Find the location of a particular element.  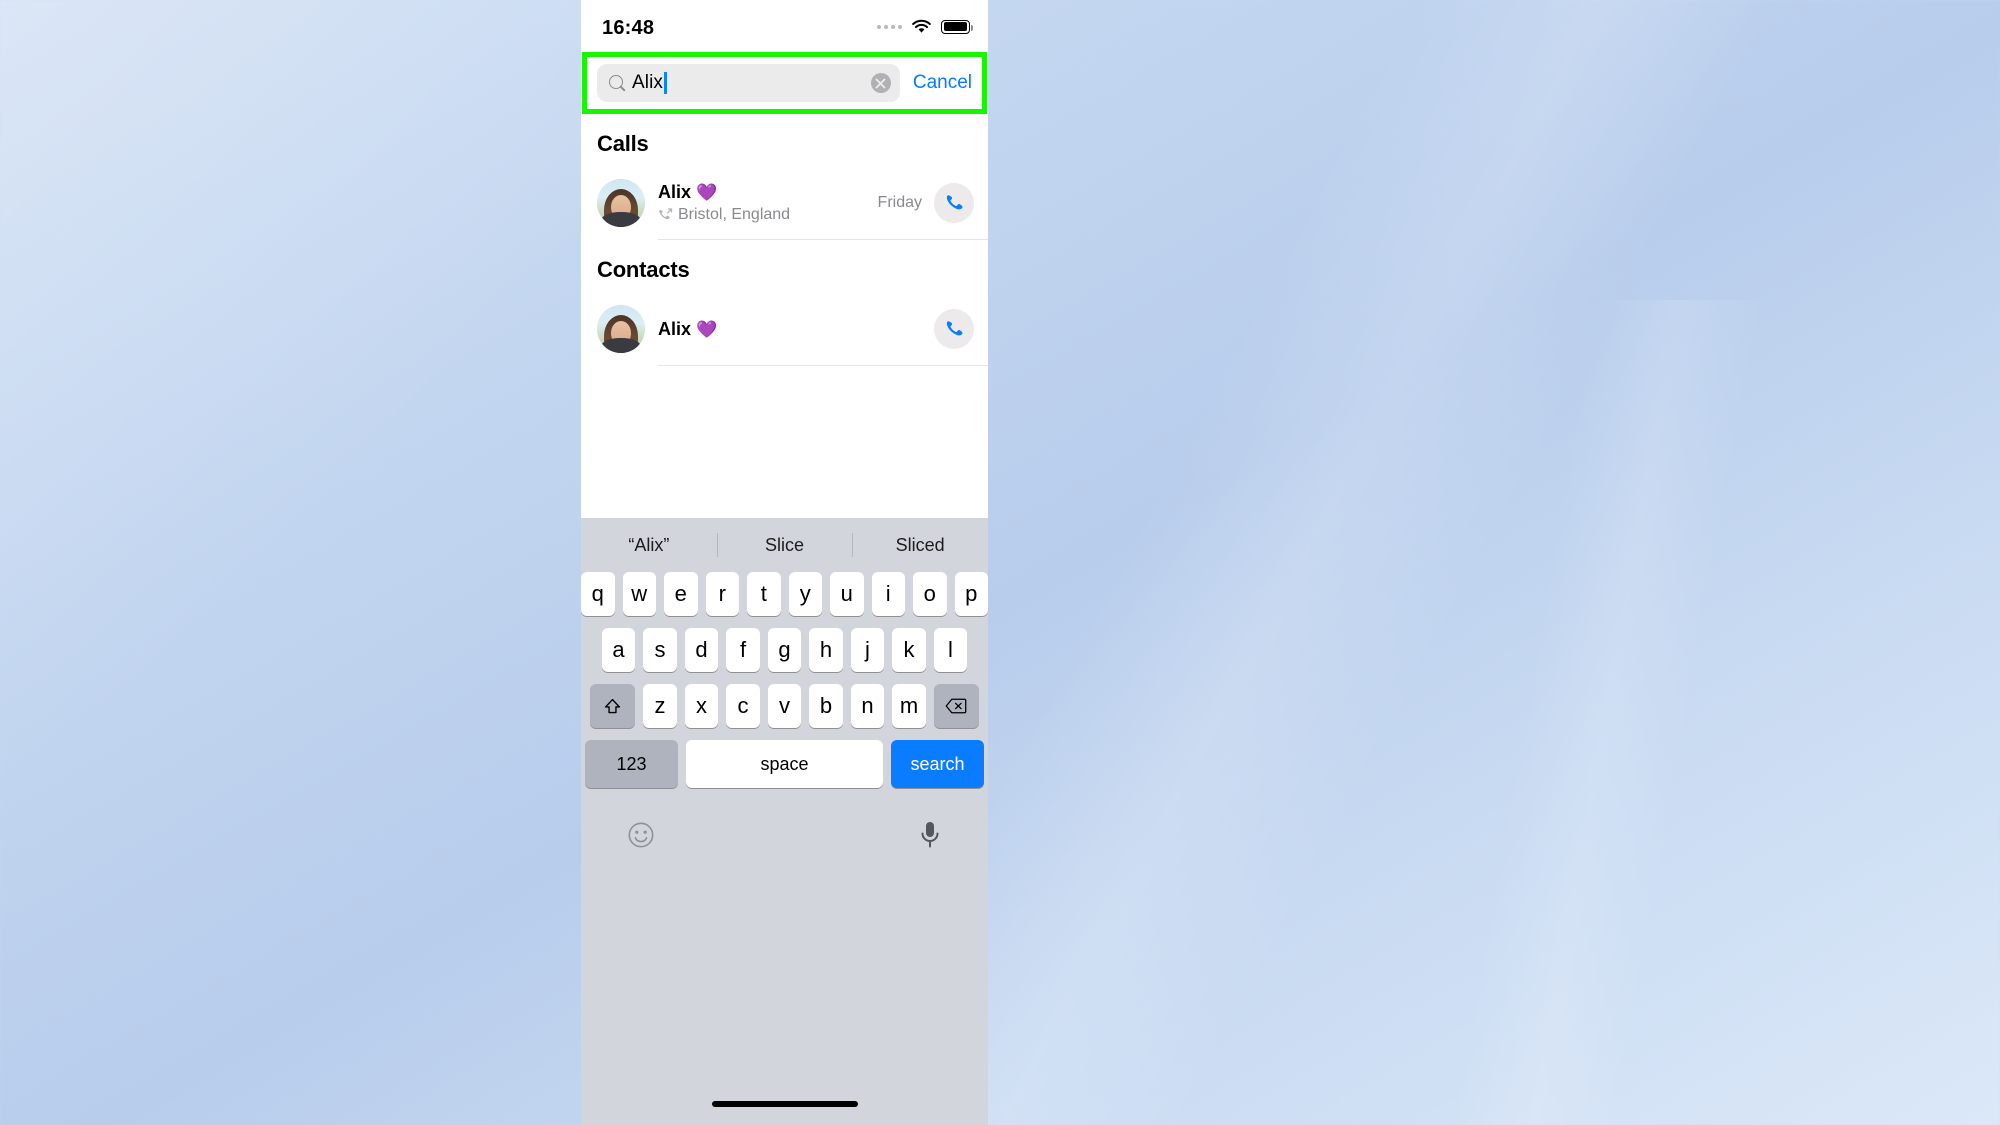

suggestion-1: Slice is located at coordinates (785, 545).